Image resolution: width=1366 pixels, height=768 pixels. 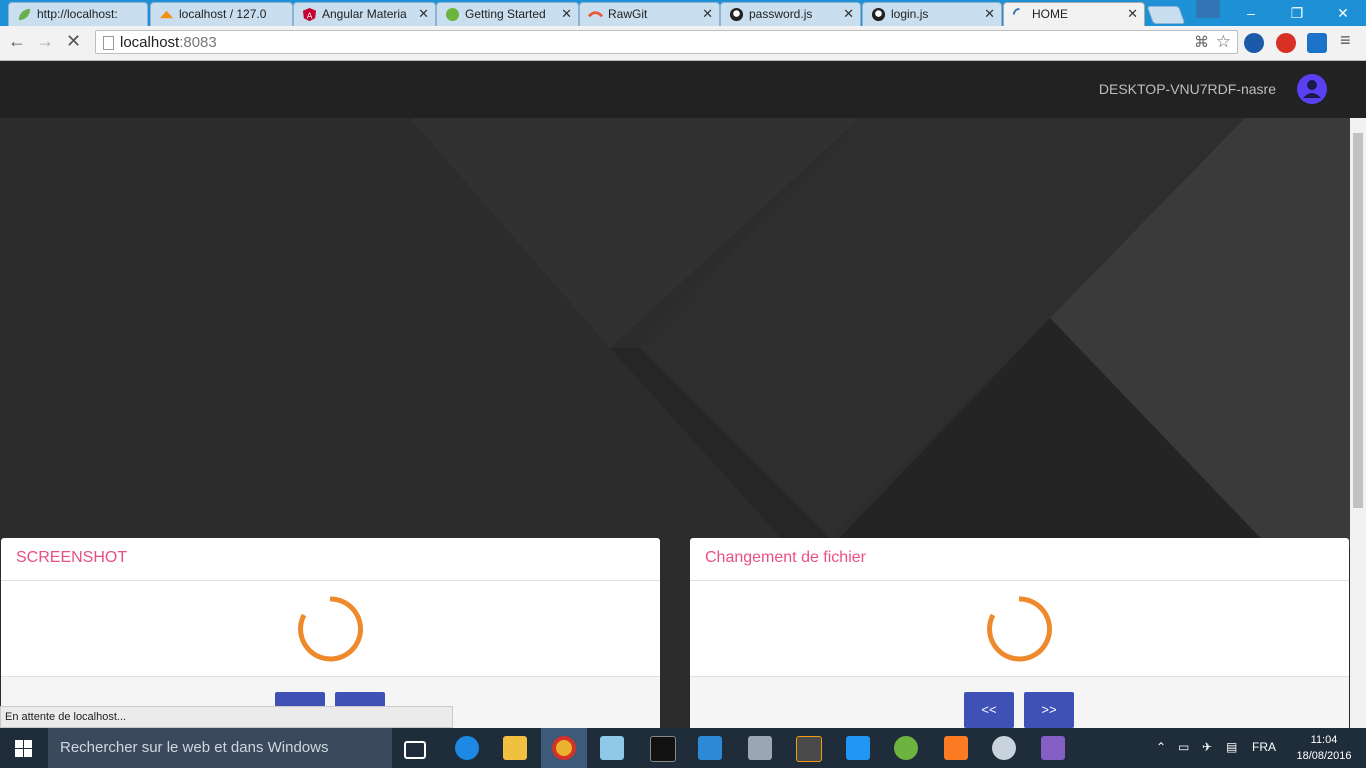 What do you see at coordinates (73, 41) in the screenshot?
I see `stop-loading-icon: ✕` at bounding box center [73, 41].